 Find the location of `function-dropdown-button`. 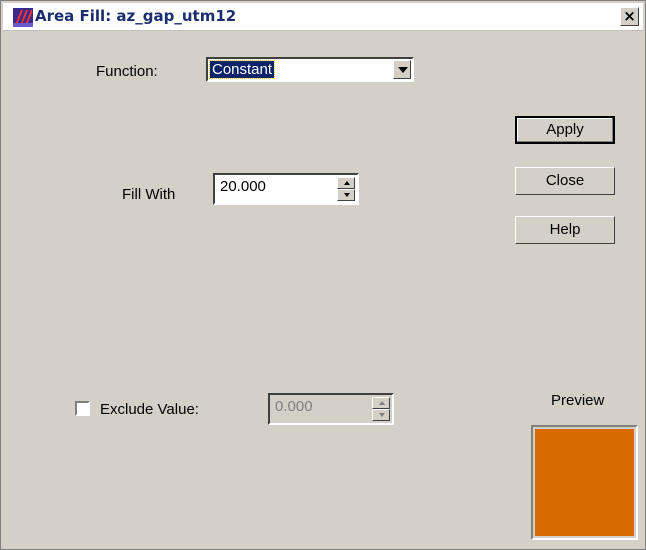

function-dropdown-button is located at coordinates (402, 69).